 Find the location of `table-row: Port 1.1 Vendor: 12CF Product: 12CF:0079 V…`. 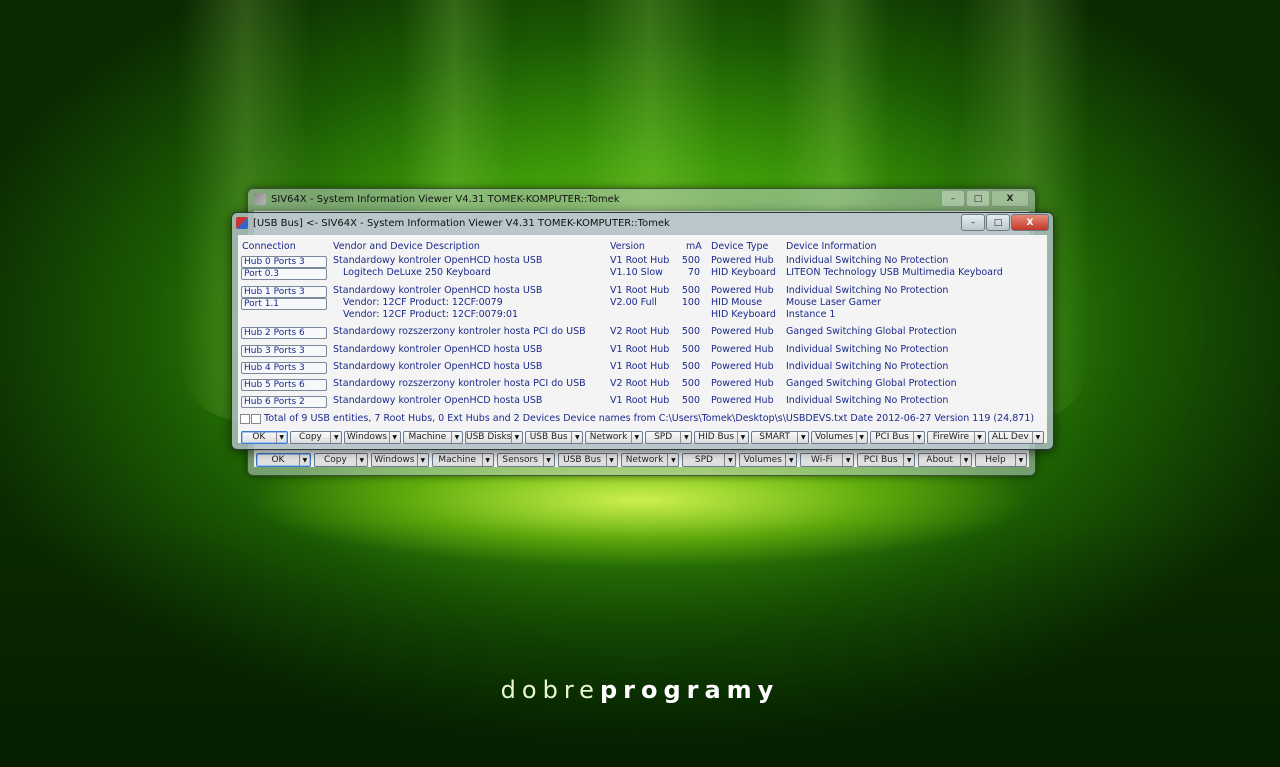

table-row: Port 1.1 Vendor: 12CF Product: 12CF:0079 V… is located at coordinates (642, 303).